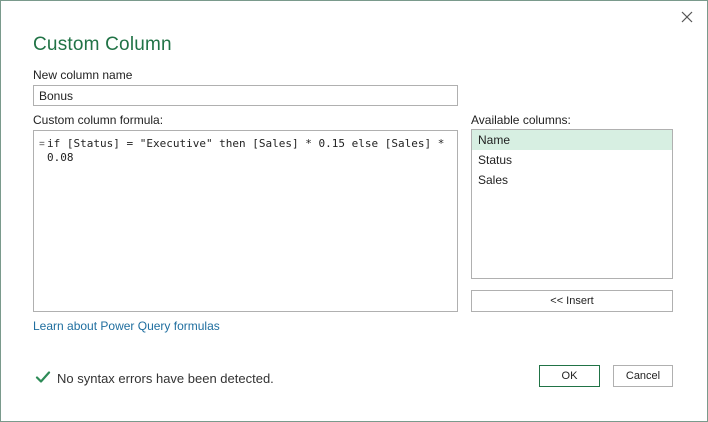  Describe the element at coordinates (126, 326) in the screenshot. I see `learn-power-query-link: Learn about Power Query formulas` at that location.